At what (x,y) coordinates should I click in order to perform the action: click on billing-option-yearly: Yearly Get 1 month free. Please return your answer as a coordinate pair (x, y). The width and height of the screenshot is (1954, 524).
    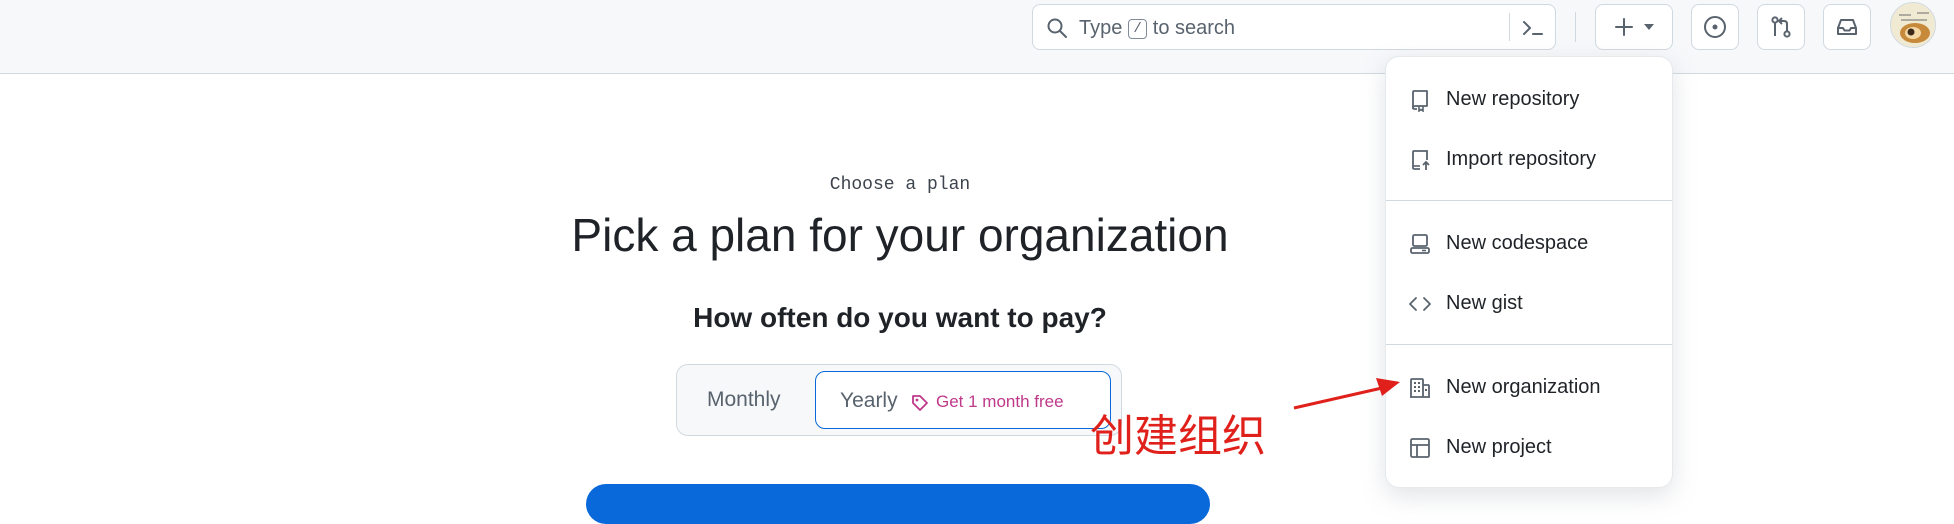
    Looking at the image, I should click on (963, 400).